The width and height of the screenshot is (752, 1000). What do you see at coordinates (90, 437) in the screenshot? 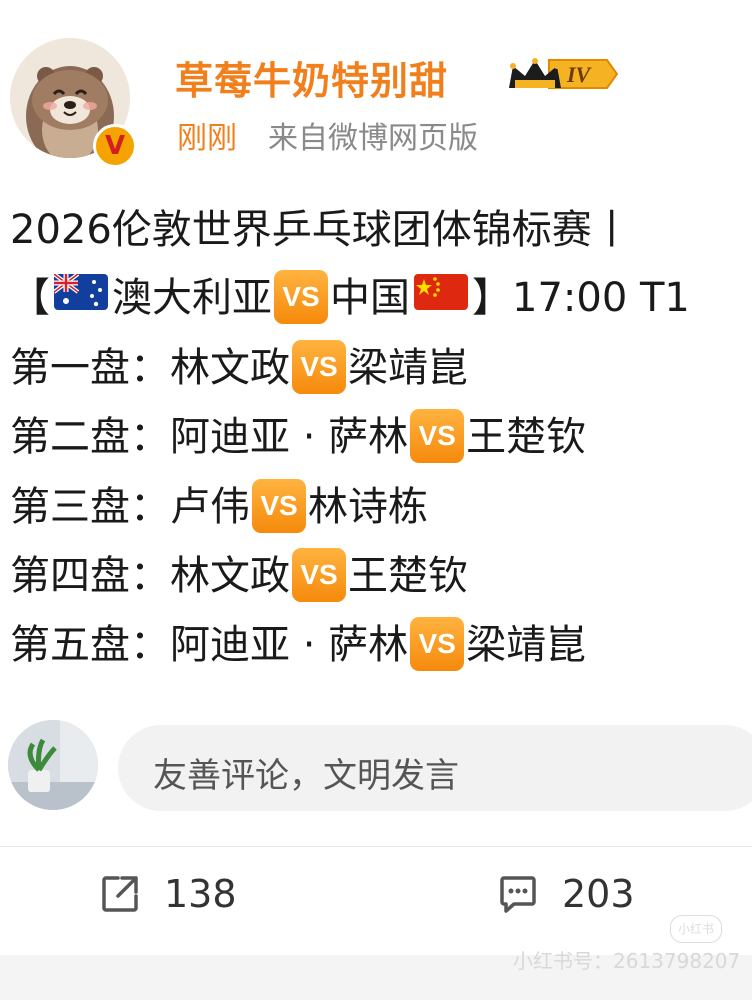
I see `game-label: 第二盘：` at bounding box center [90, 437].